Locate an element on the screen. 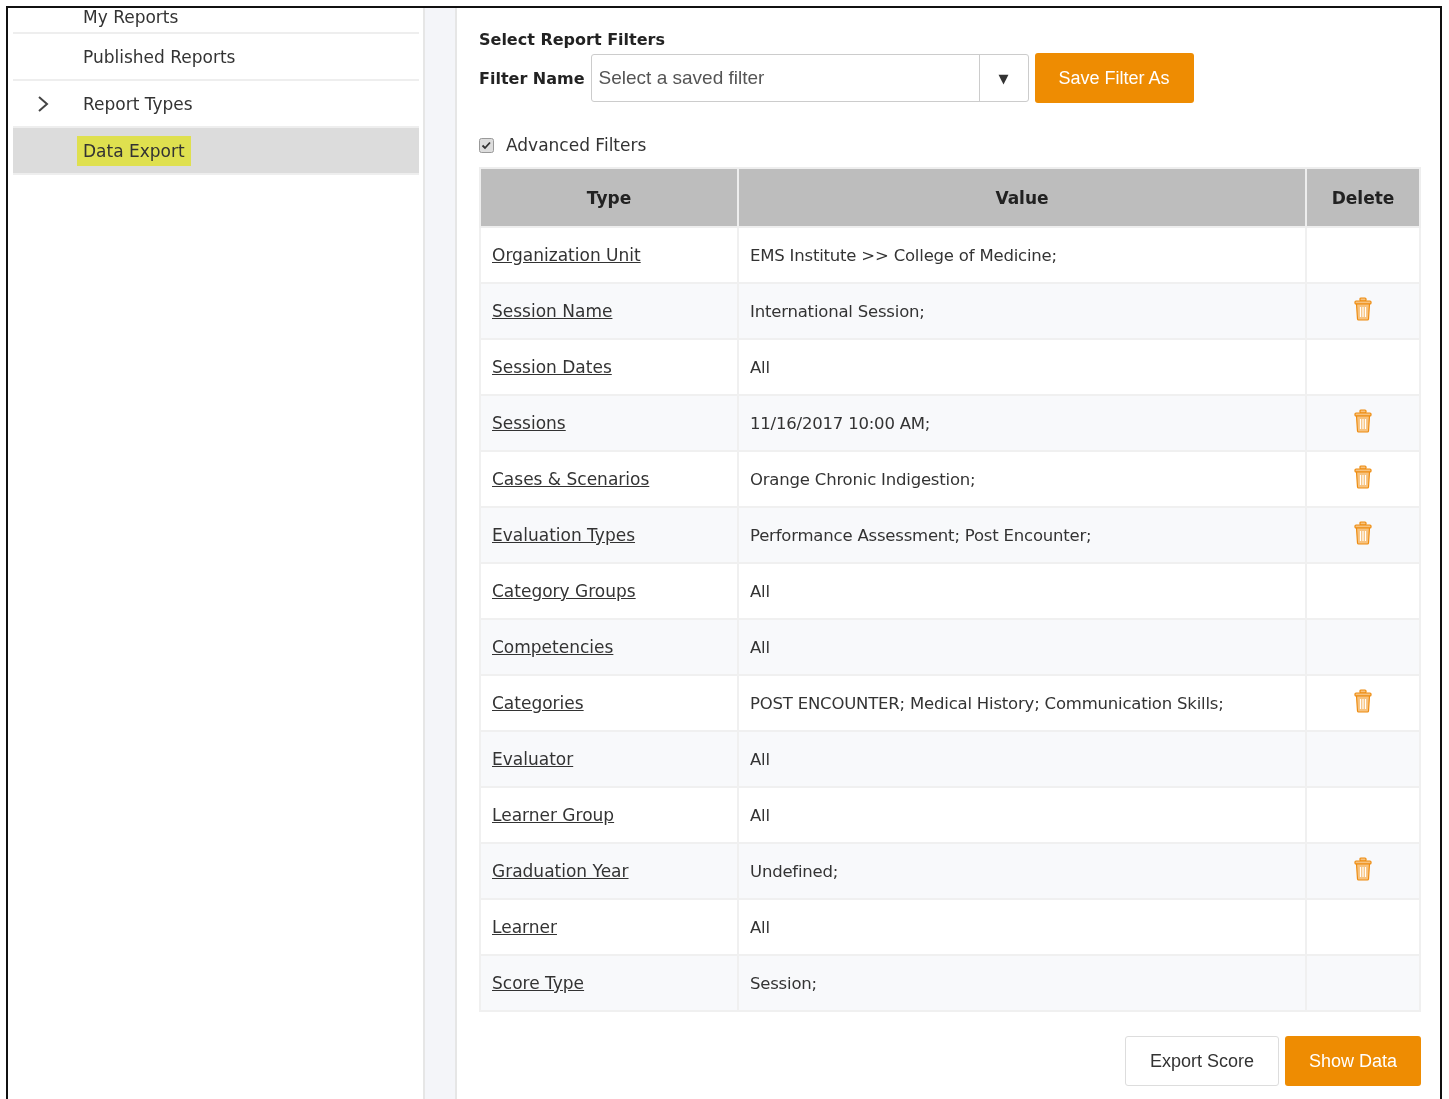  filter-type-link: Evaluation Types is located at coordinates (563, 535).